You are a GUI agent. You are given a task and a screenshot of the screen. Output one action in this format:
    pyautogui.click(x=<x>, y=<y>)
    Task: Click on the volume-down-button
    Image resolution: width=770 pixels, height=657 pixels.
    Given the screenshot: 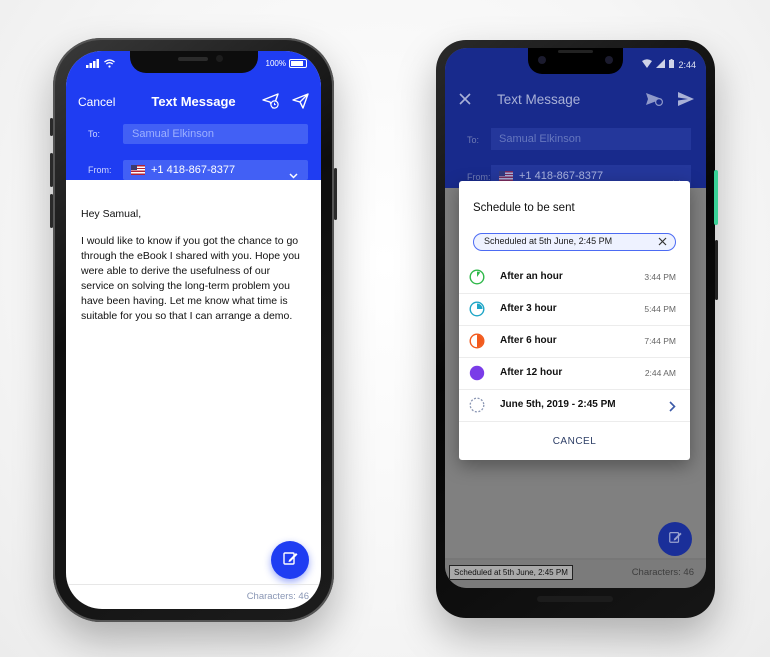 What is the action you would take?
    pyautogui.click(x=51, y=211)
    